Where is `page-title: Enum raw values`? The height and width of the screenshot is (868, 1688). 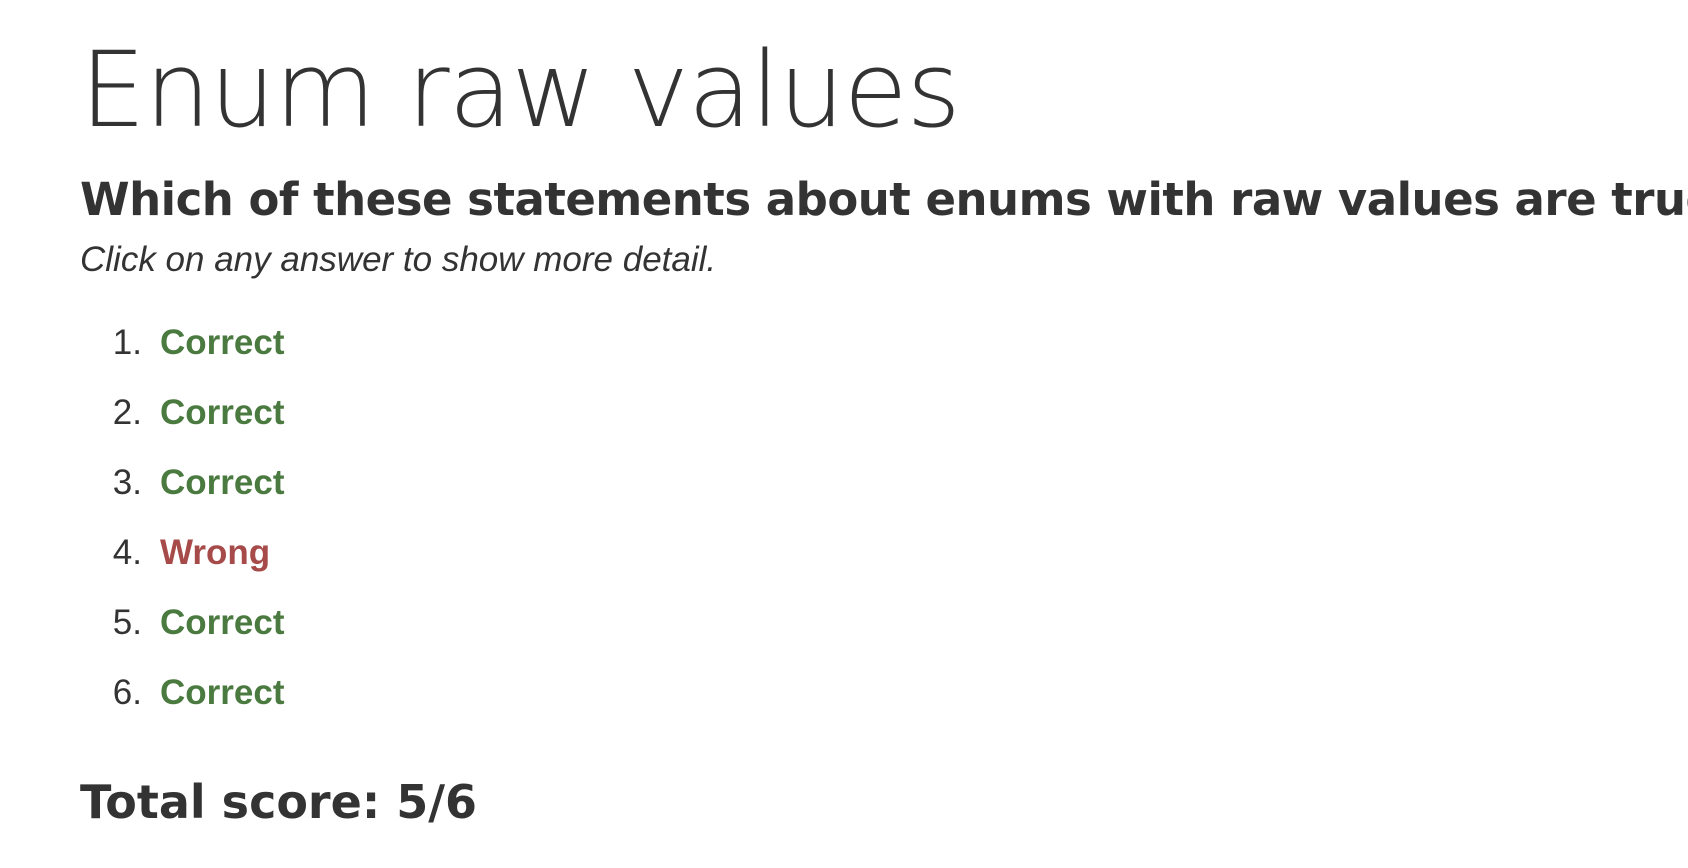 page-title: Enum raw values is located at coordinates (520, 90).